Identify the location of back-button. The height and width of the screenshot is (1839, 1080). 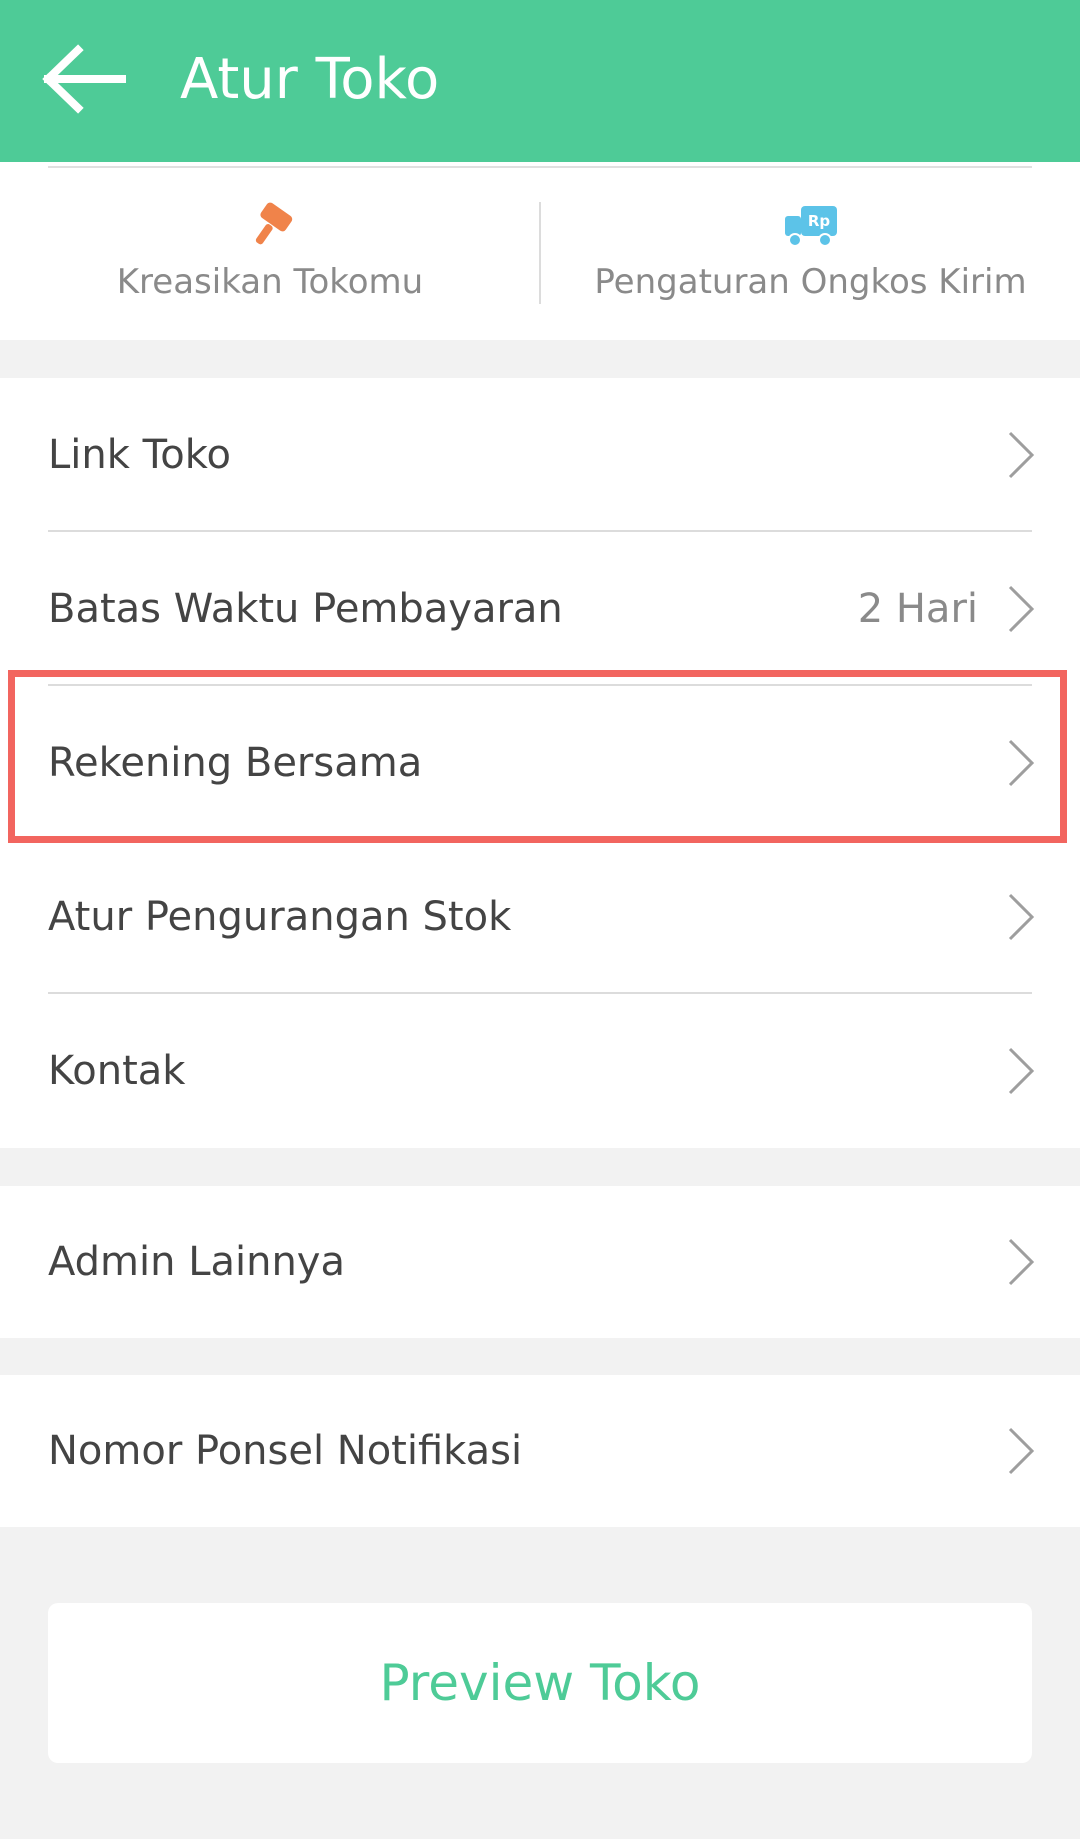
(85, 79).